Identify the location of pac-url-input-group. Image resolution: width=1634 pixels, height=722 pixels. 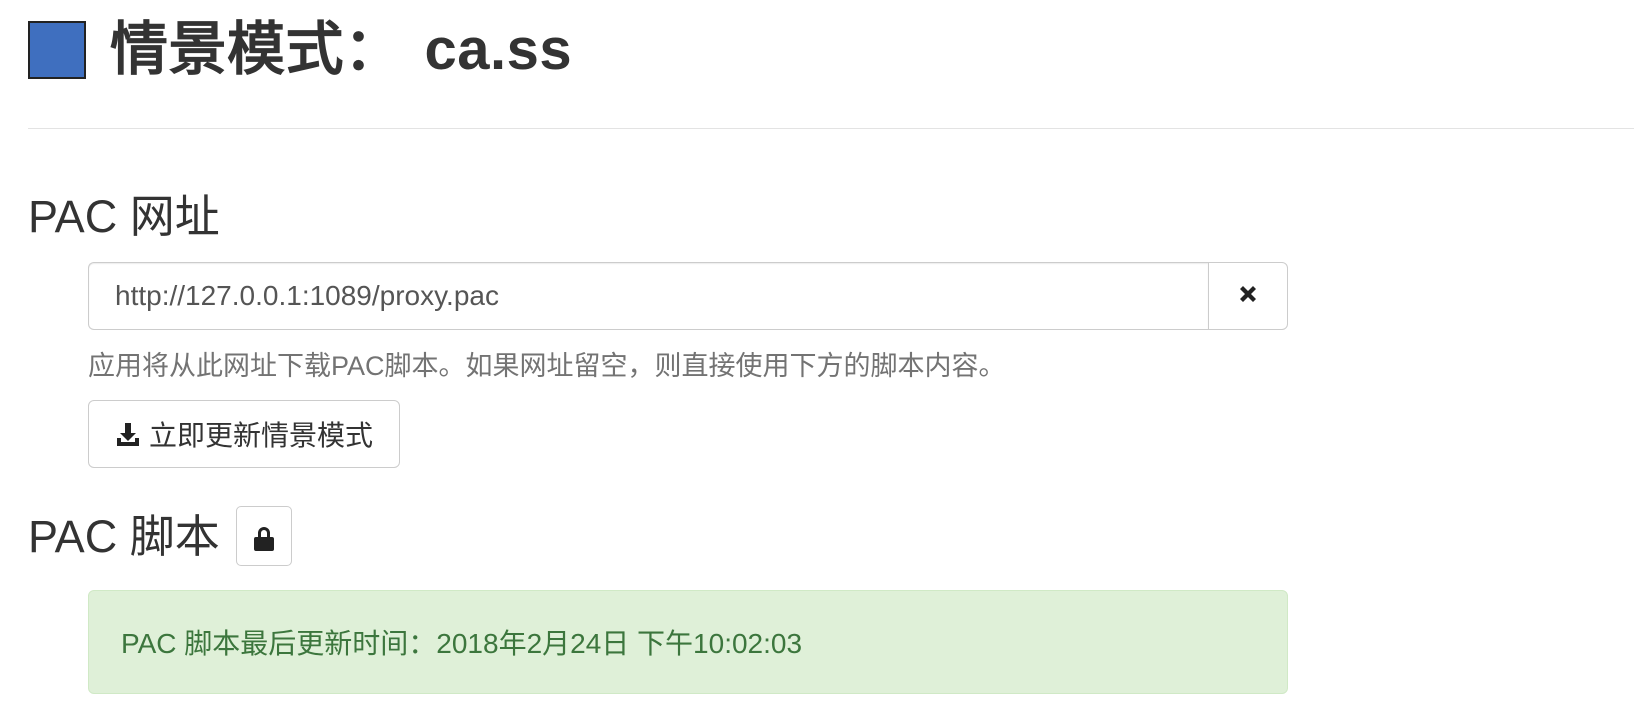
(688, 296).